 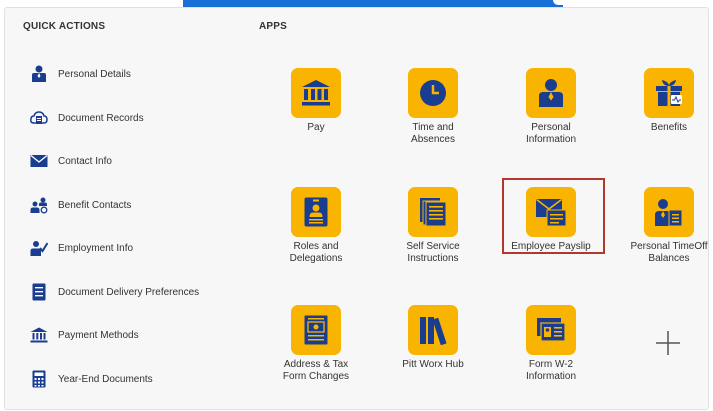 I want to click on quick-action-year-end-documents: Year-End Documents, so click(x=91, y=379).